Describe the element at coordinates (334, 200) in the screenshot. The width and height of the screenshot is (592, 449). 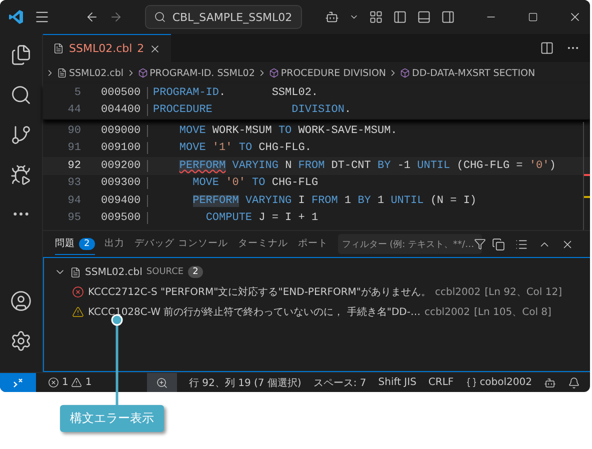
I see `code-text: PERFORM VARYING I FROM 1 BY 1 UNTIL (N = I)` at that location.